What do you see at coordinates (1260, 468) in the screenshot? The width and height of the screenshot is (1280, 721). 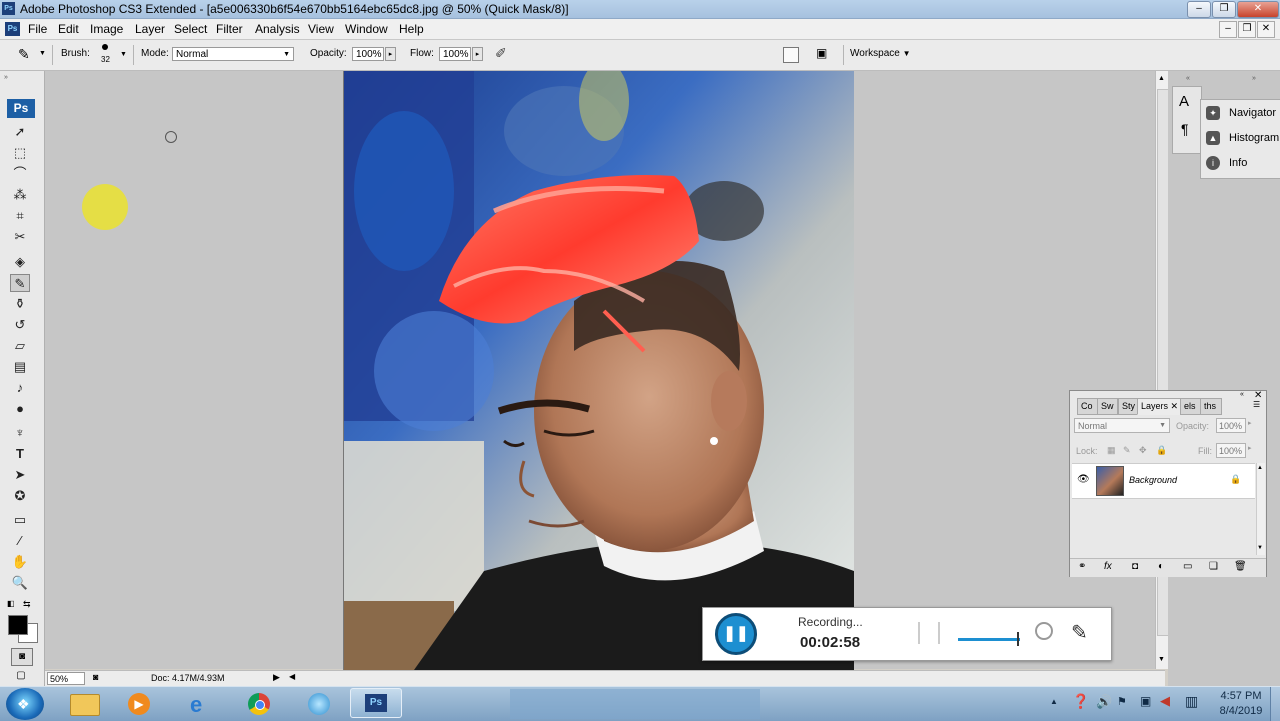 I see `scroll-up-icon: ▲` at bounding box center [1260, 468].